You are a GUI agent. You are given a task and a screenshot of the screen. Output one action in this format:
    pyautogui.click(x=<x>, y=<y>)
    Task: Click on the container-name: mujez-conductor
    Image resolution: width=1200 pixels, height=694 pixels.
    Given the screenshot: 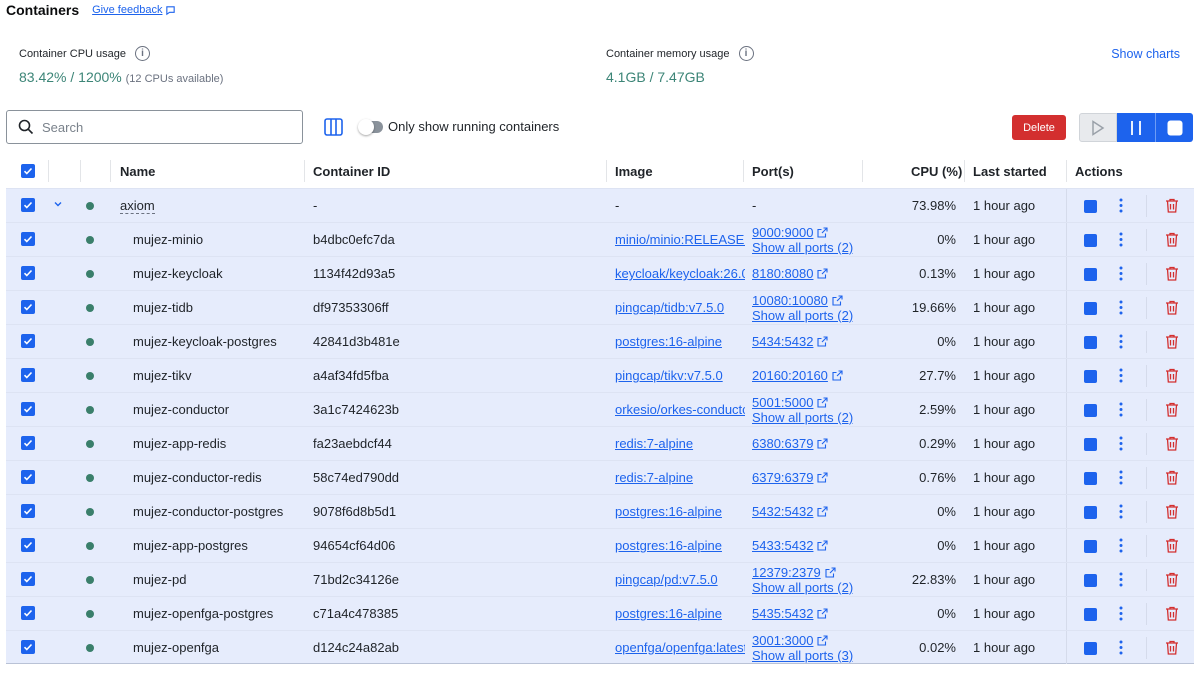 What is the action you would take?
    pyautogui.click(x=181, y=409)
    